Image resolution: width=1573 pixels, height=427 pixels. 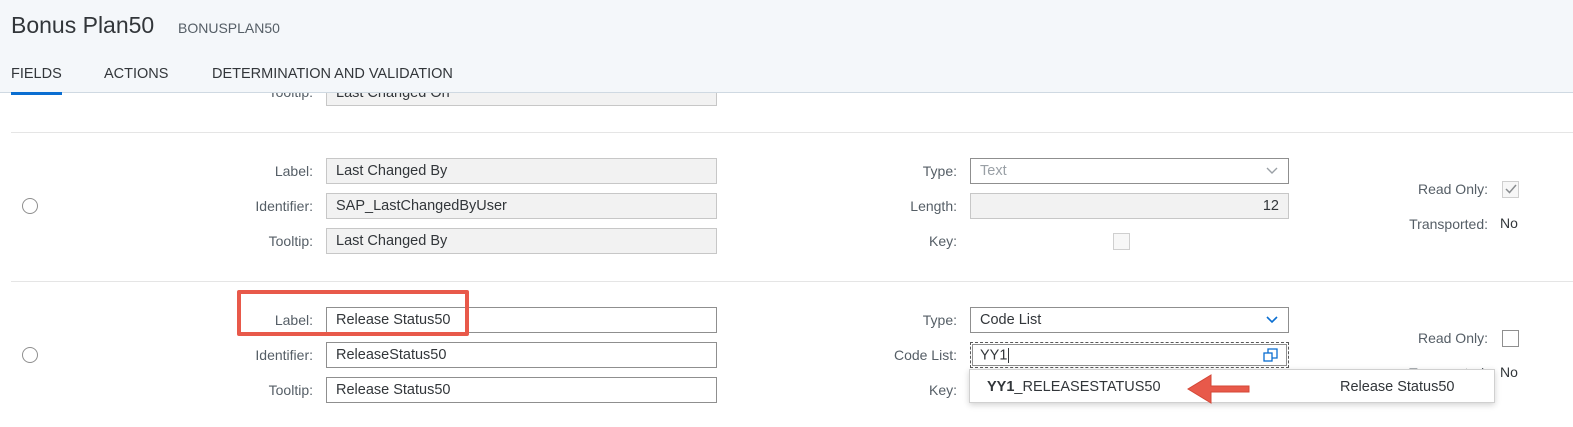 What do you see at coordinates (353, 313) in the screenshot?
I see `highlight-box` at bounding box center [353, 313].